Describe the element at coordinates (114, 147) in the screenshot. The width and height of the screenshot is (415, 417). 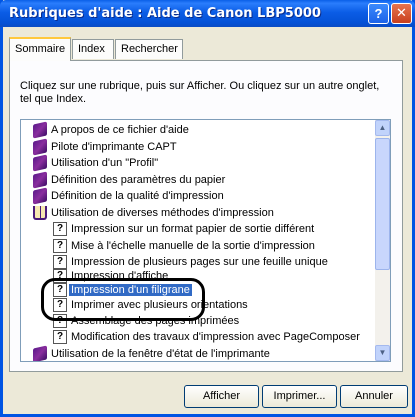
I see `tree-item-label: Pilote d'imprimante CAPT` at that location.